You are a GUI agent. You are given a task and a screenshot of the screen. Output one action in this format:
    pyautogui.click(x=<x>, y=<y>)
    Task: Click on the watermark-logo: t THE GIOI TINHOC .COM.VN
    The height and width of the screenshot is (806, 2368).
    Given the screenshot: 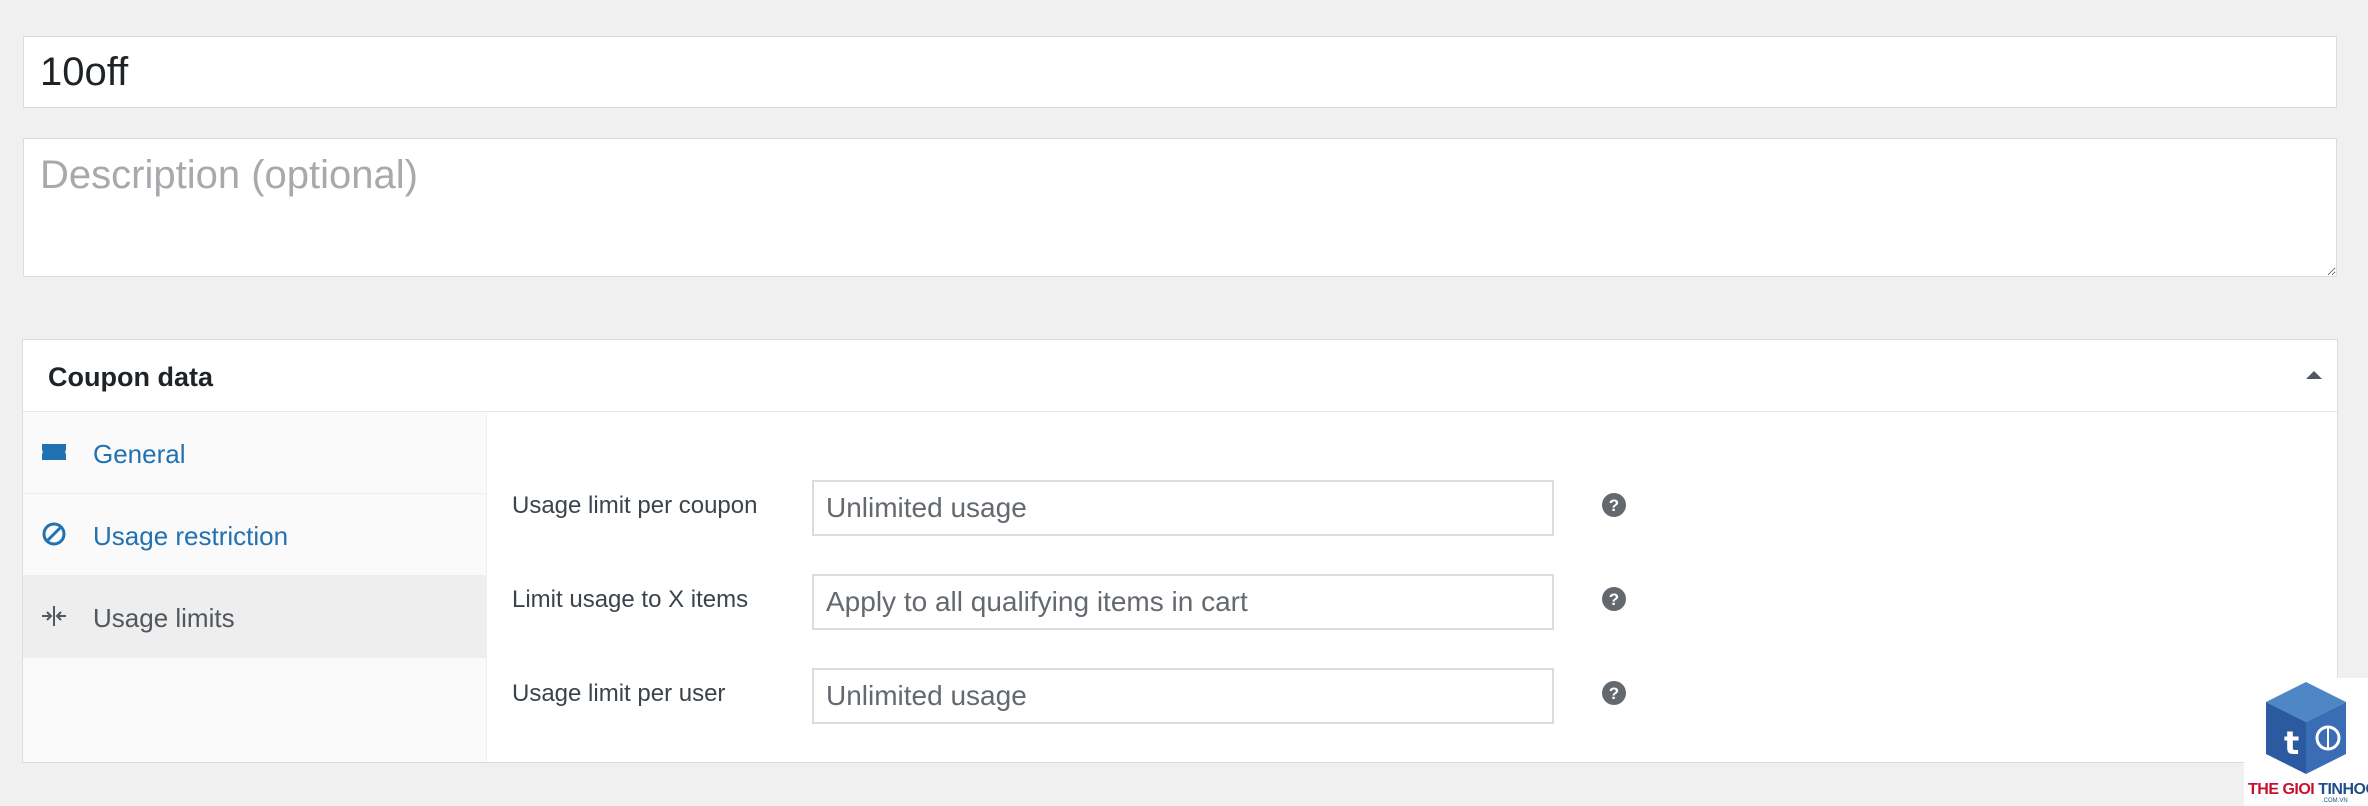 What is the action you would take?
    pyautogui.click(x=2306, y=742)
    